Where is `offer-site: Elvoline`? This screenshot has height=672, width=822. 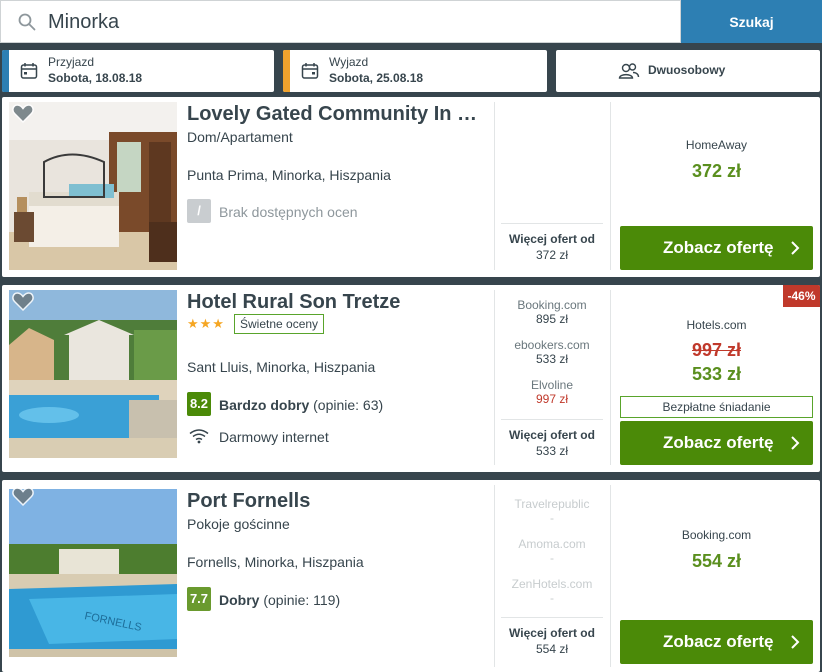 offer-site: Elvoline is located at coordinates (552, 385).